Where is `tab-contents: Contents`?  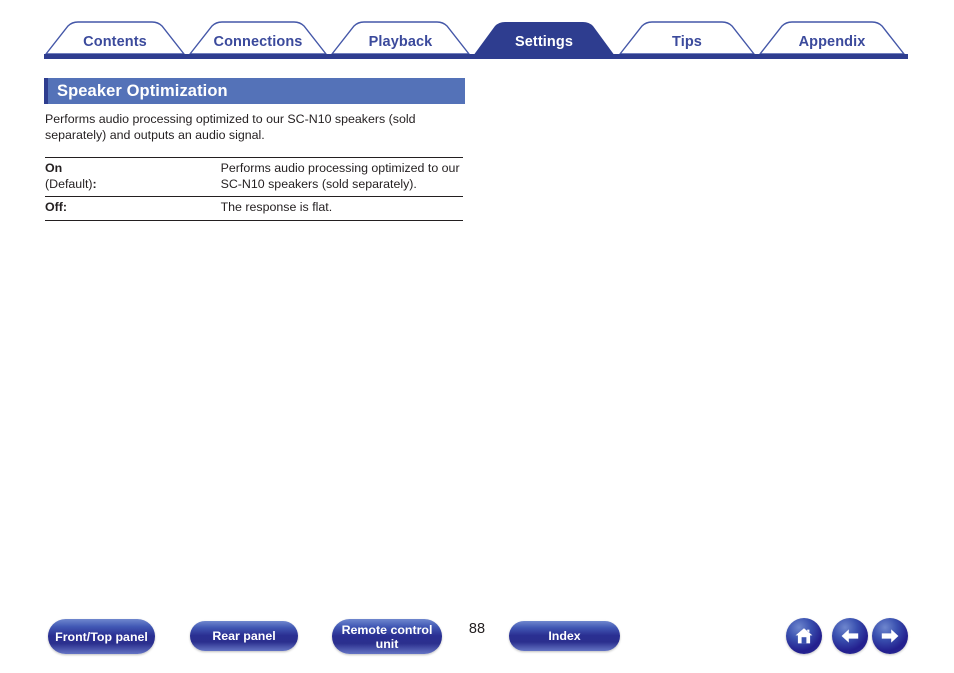 tab-contents: Contents is located at coordinates (115, 42).